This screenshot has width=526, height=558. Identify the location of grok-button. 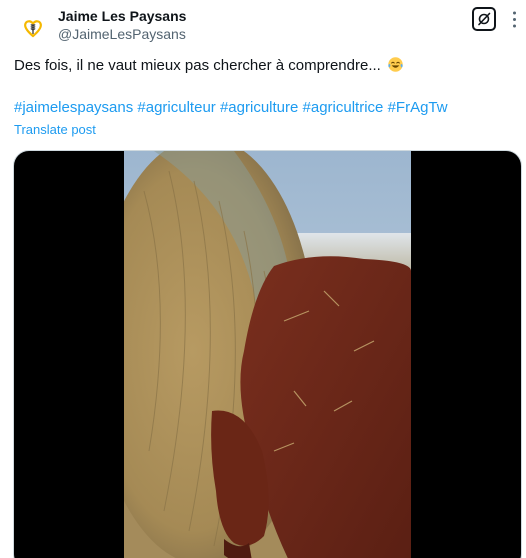
(484, 19).